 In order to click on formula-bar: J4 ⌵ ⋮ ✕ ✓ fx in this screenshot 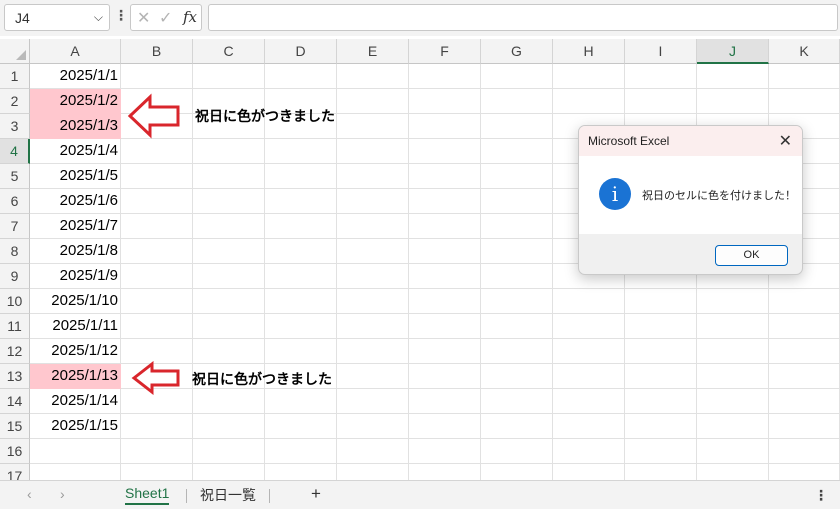, I will do `click(420, 18)`.